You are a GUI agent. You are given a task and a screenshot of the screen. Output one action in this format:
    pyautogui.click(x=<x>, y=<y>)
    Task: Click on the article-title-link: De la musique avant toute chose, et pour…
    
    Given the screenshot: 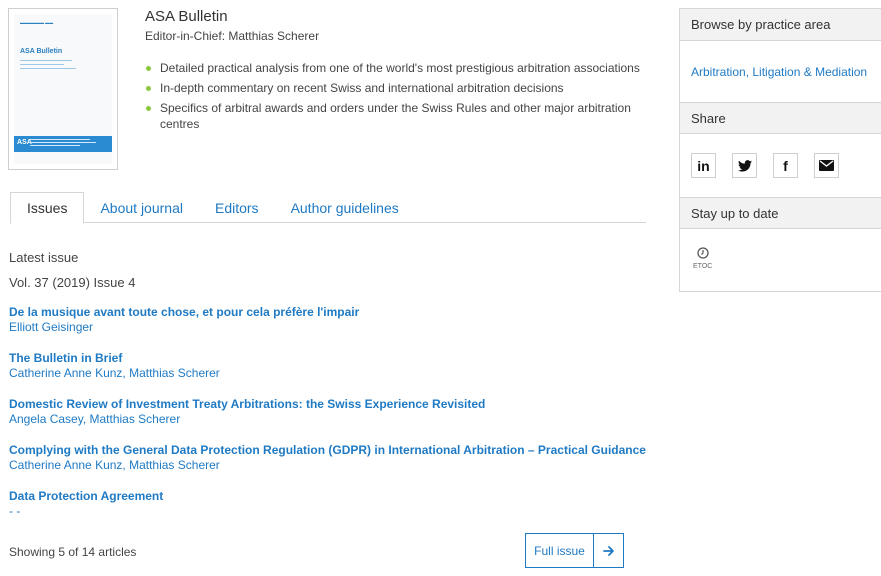 What is the action you would take?
    pyautogui.click(x=334, y=312)
    